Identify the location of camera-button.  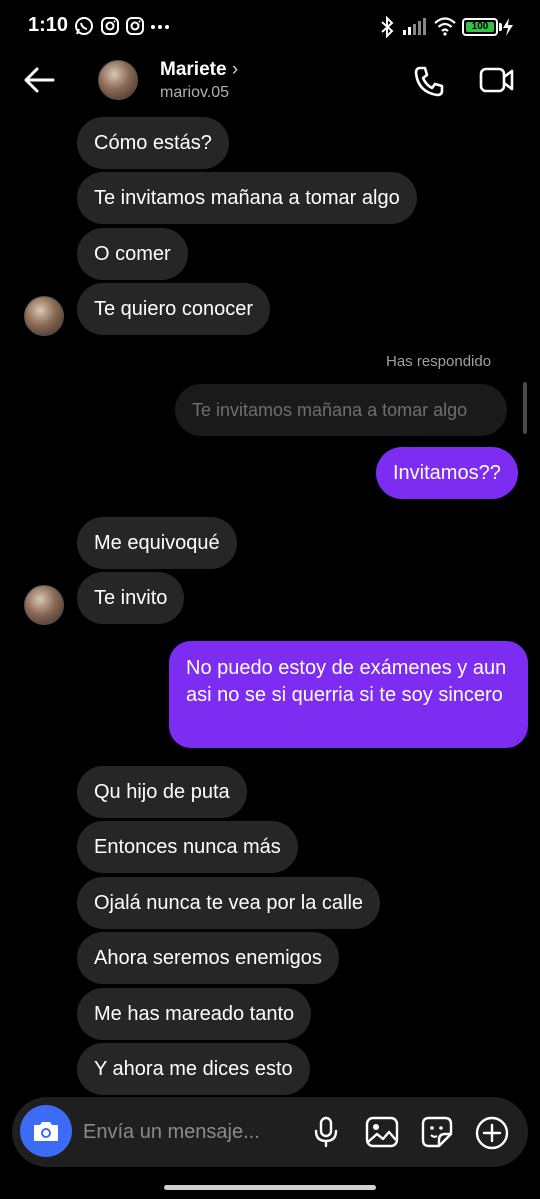
(46, 1131).